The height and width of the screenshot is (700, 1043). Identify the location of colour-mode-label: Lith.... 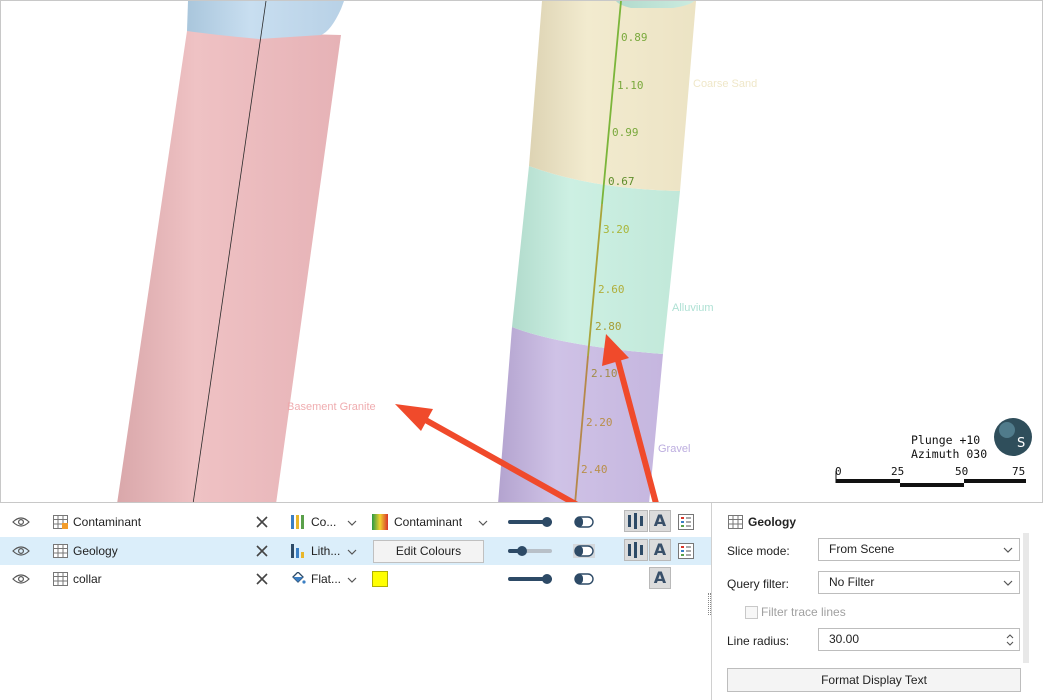
(325, 551).